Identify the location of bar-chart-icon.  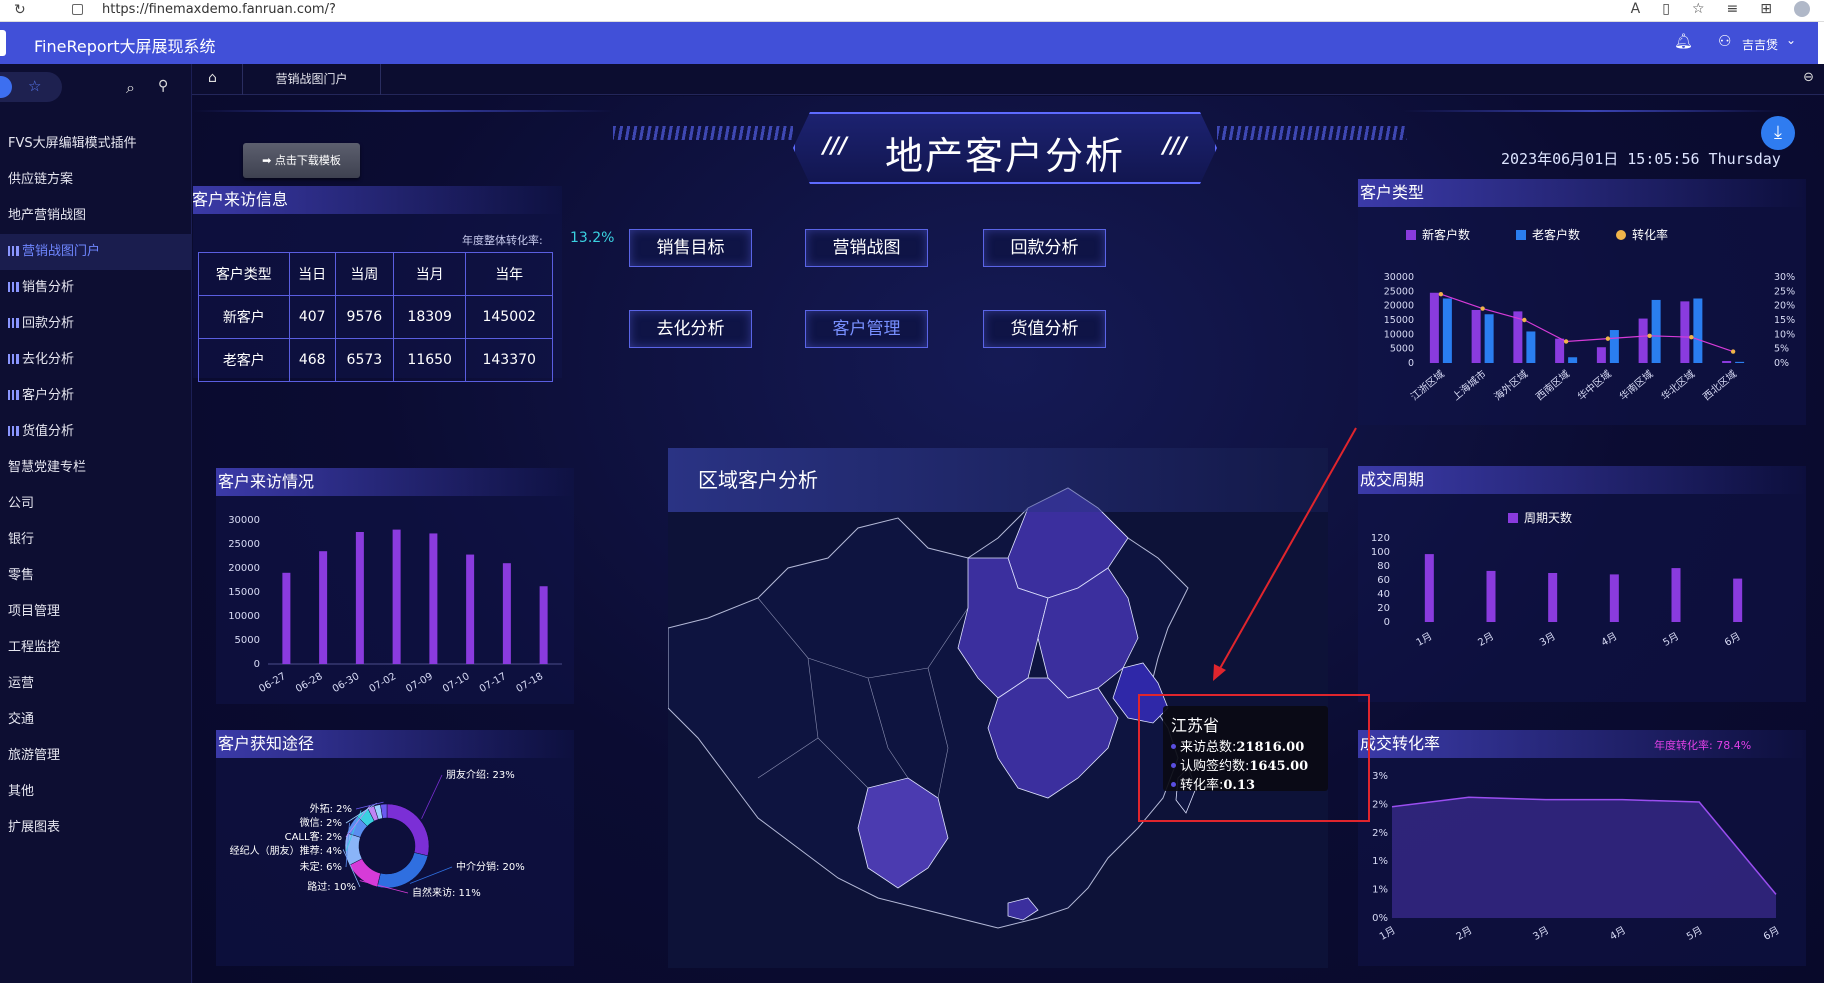
(13, 431).